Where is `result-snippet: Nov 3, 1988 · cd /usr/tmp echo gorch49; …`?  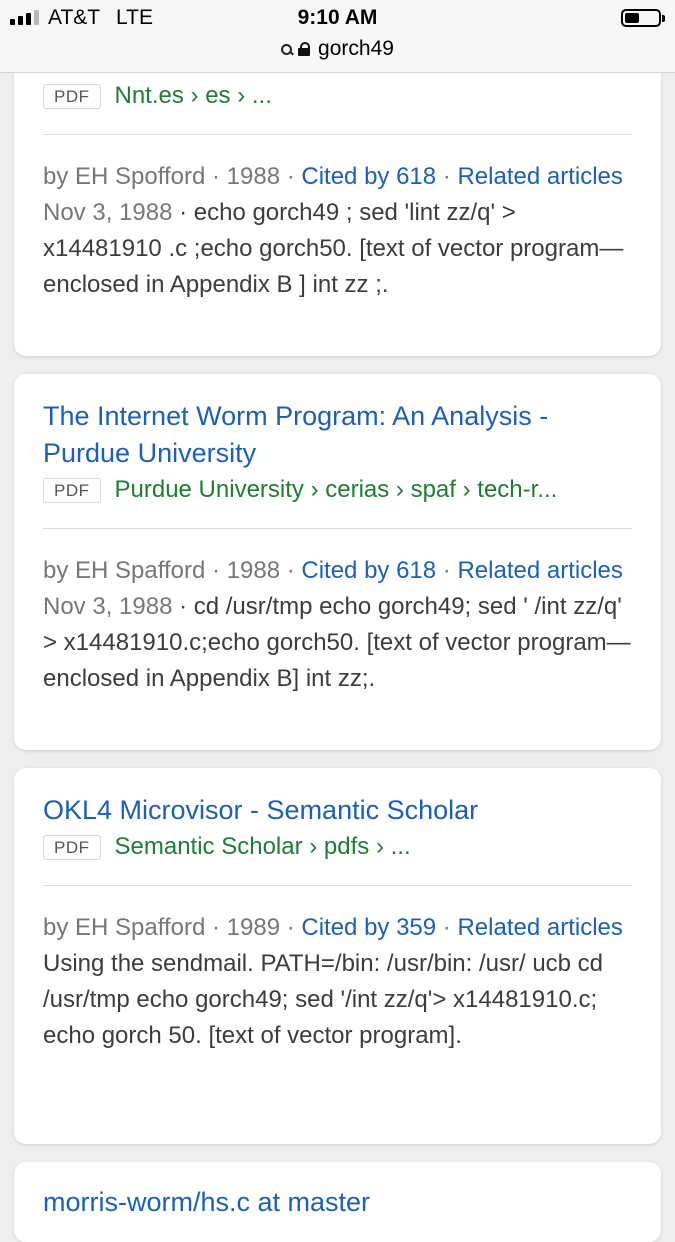
result-snippet: Nov 3, 1988 · cd /usr/tmp echo gorch49; … is located at coordinates (337, 642).